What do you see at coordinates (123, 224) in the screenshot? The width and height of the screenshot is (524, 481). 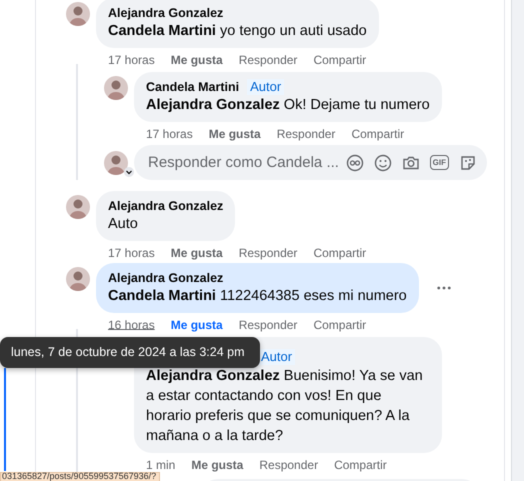 I see `comment-text: Auto` at bounding box center [123, 224].